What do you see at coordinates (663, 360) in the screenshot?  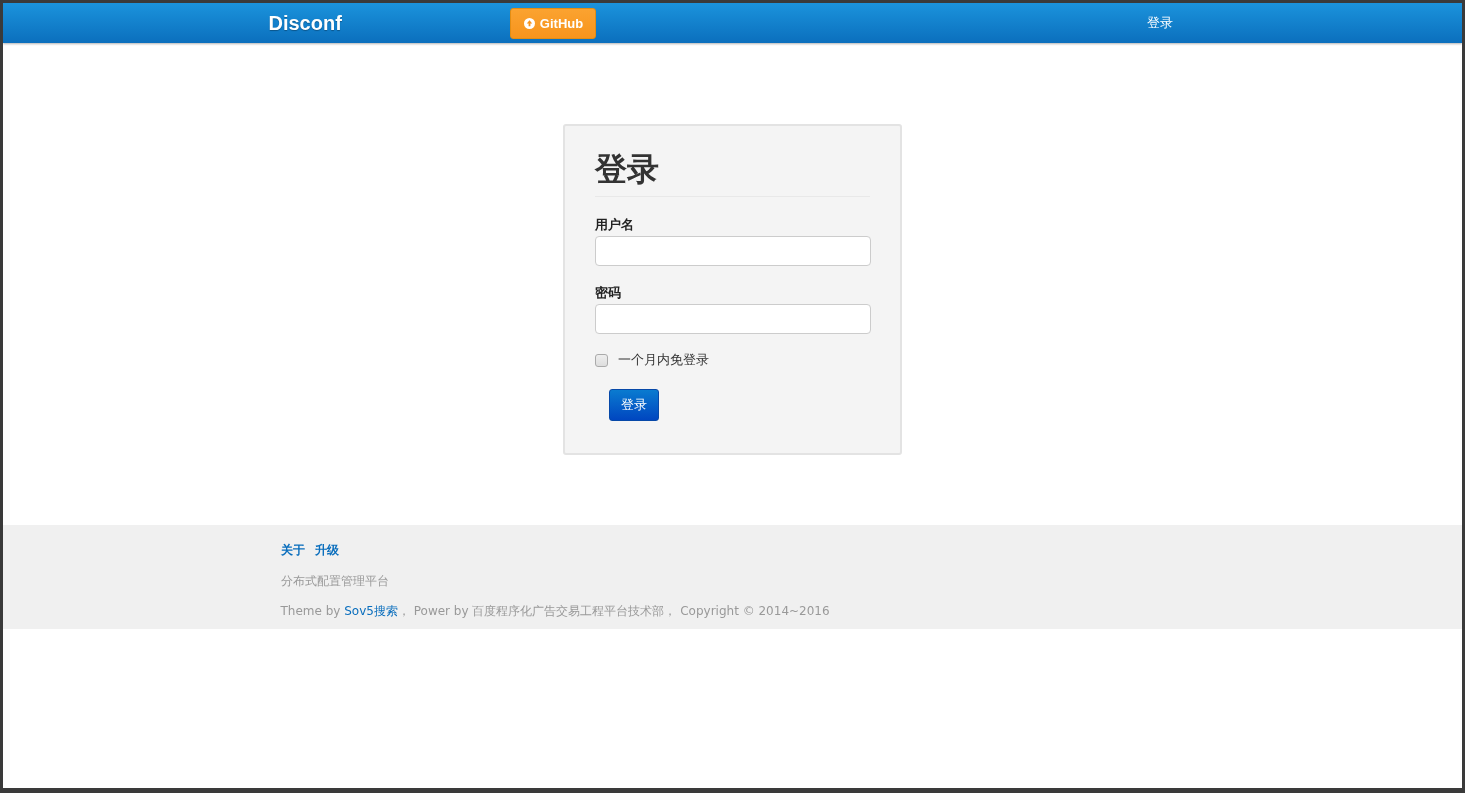 I see `remember-label: 一个月内免登录` at bounding box center [663, 360].